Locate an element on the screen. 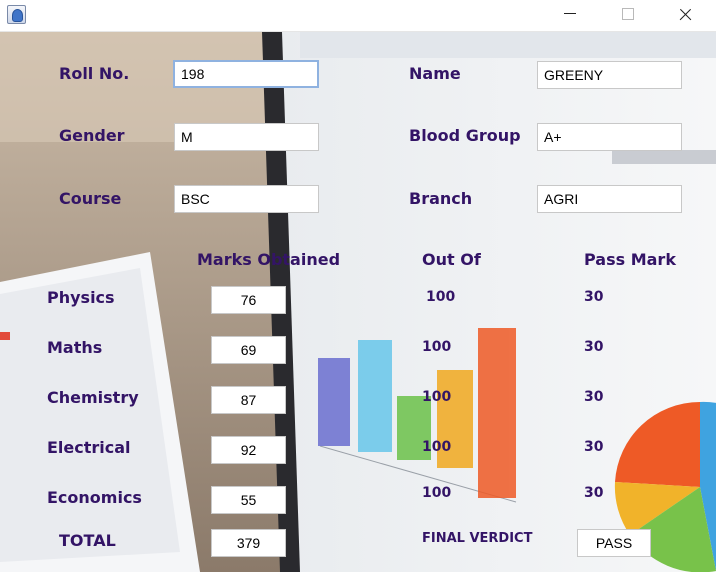 This screenshot has width=716, height=572. close-icon is located at coordinates (685, 15).